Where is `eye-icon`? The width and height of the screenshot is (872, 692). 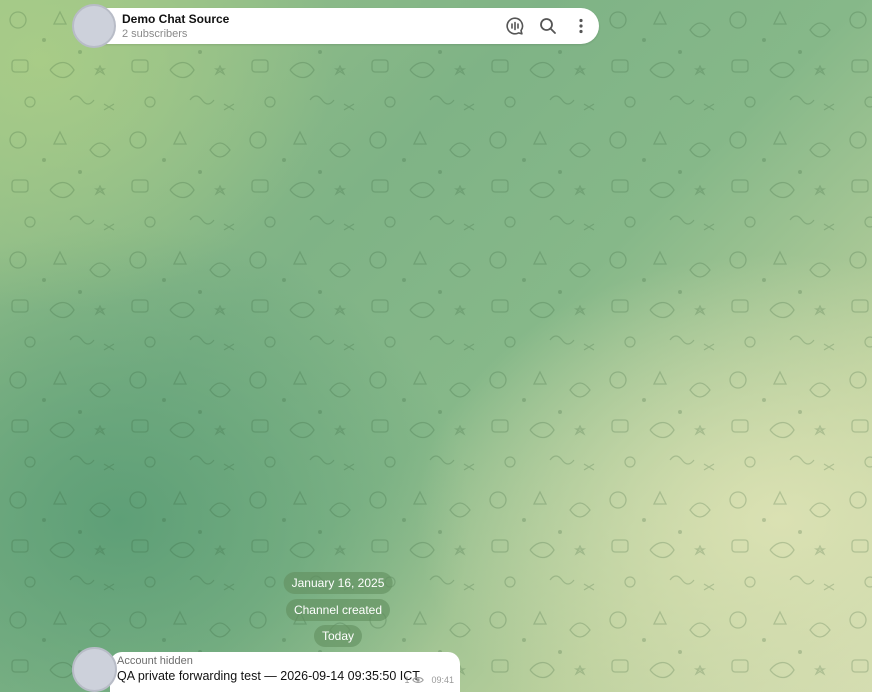
eye-icon is located at coordinates (418, 680).